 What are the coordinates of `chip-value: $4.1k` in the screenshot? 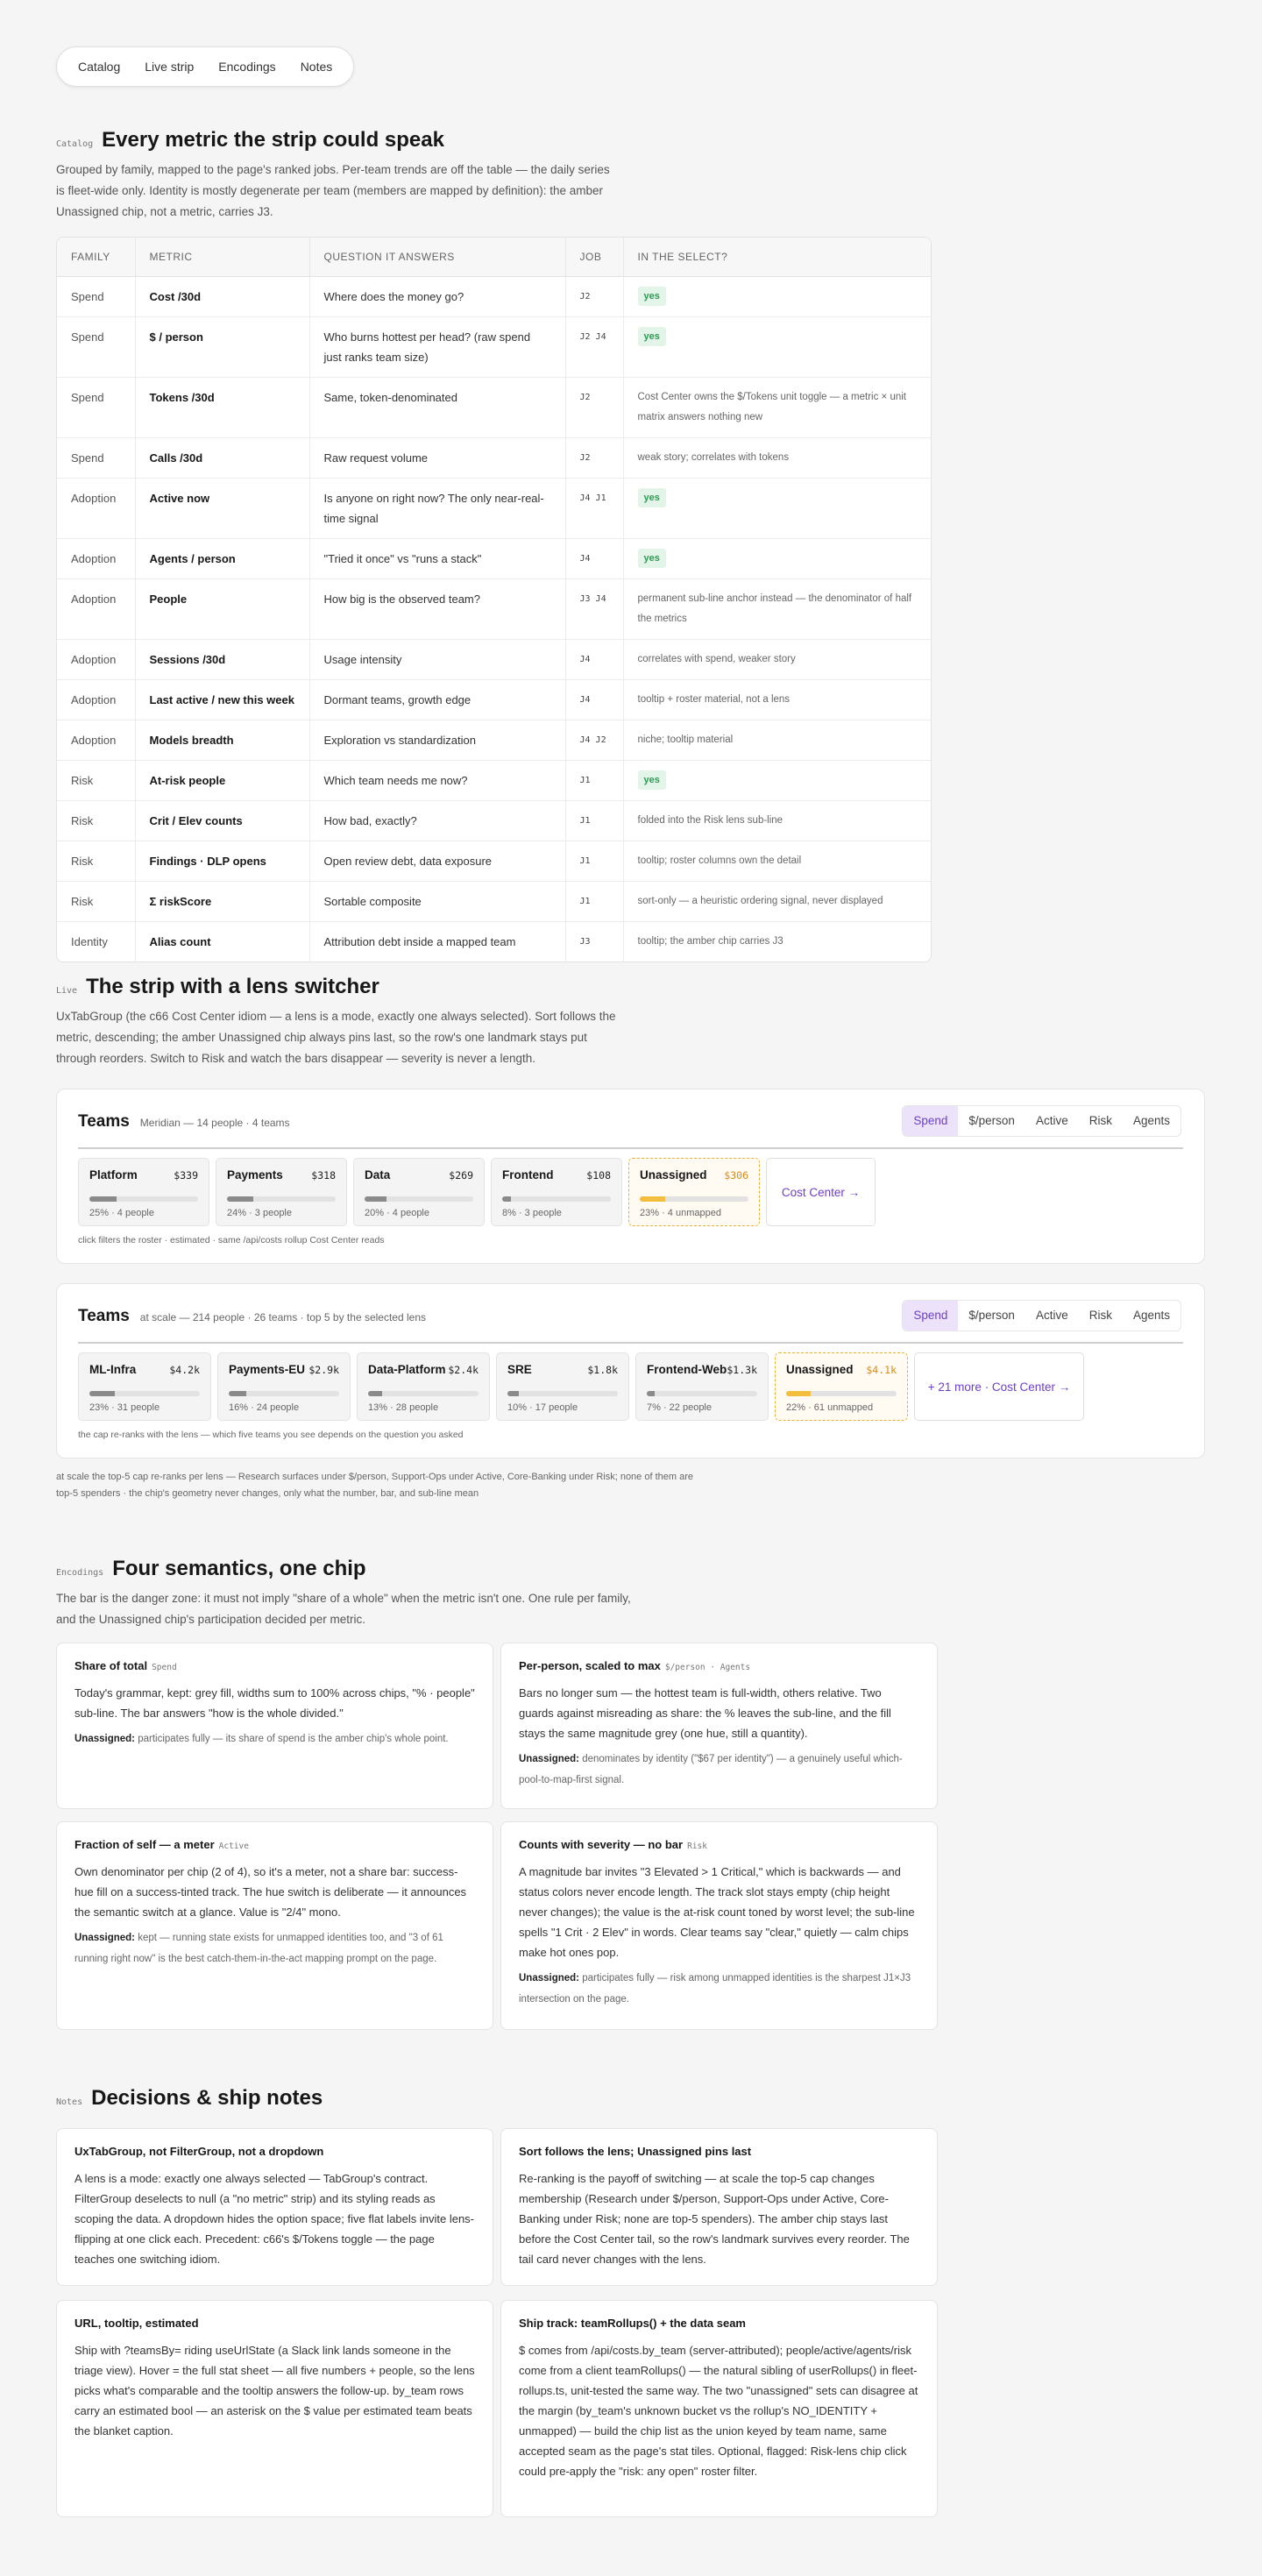 It's located at (881, 1370).